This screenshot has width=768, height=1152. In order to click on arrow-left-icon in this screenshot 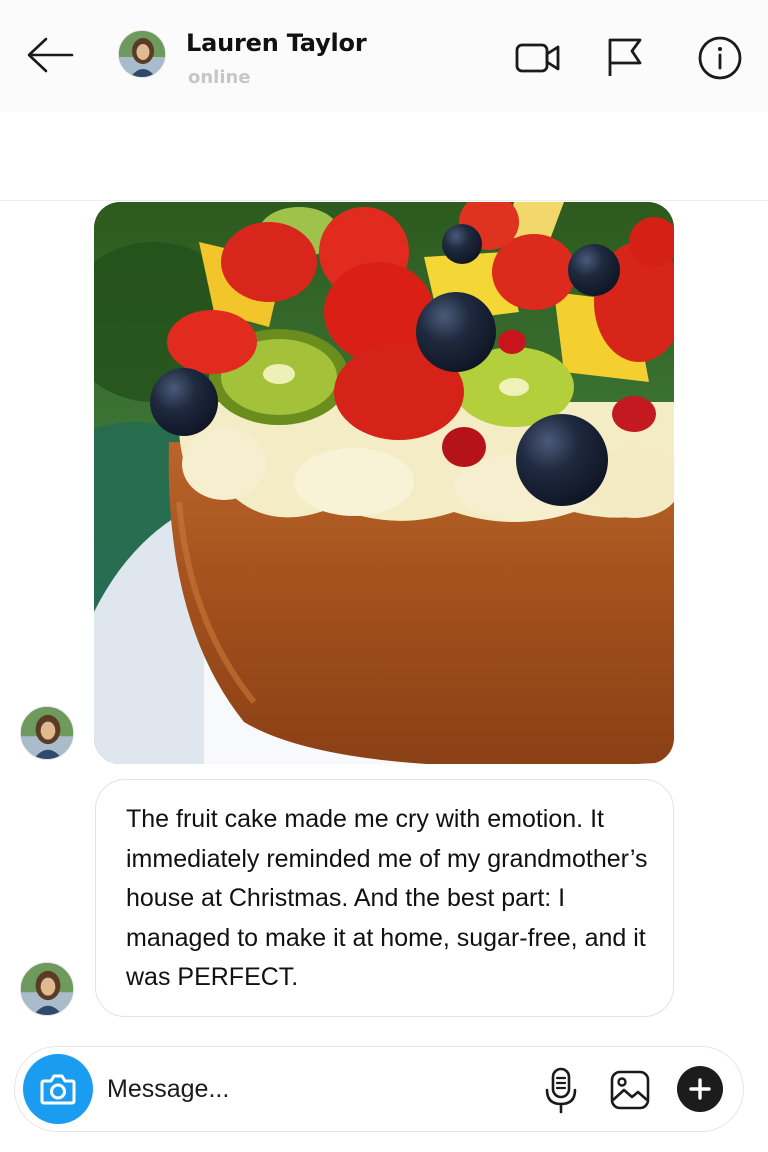, I will do `click(50, 55)`.